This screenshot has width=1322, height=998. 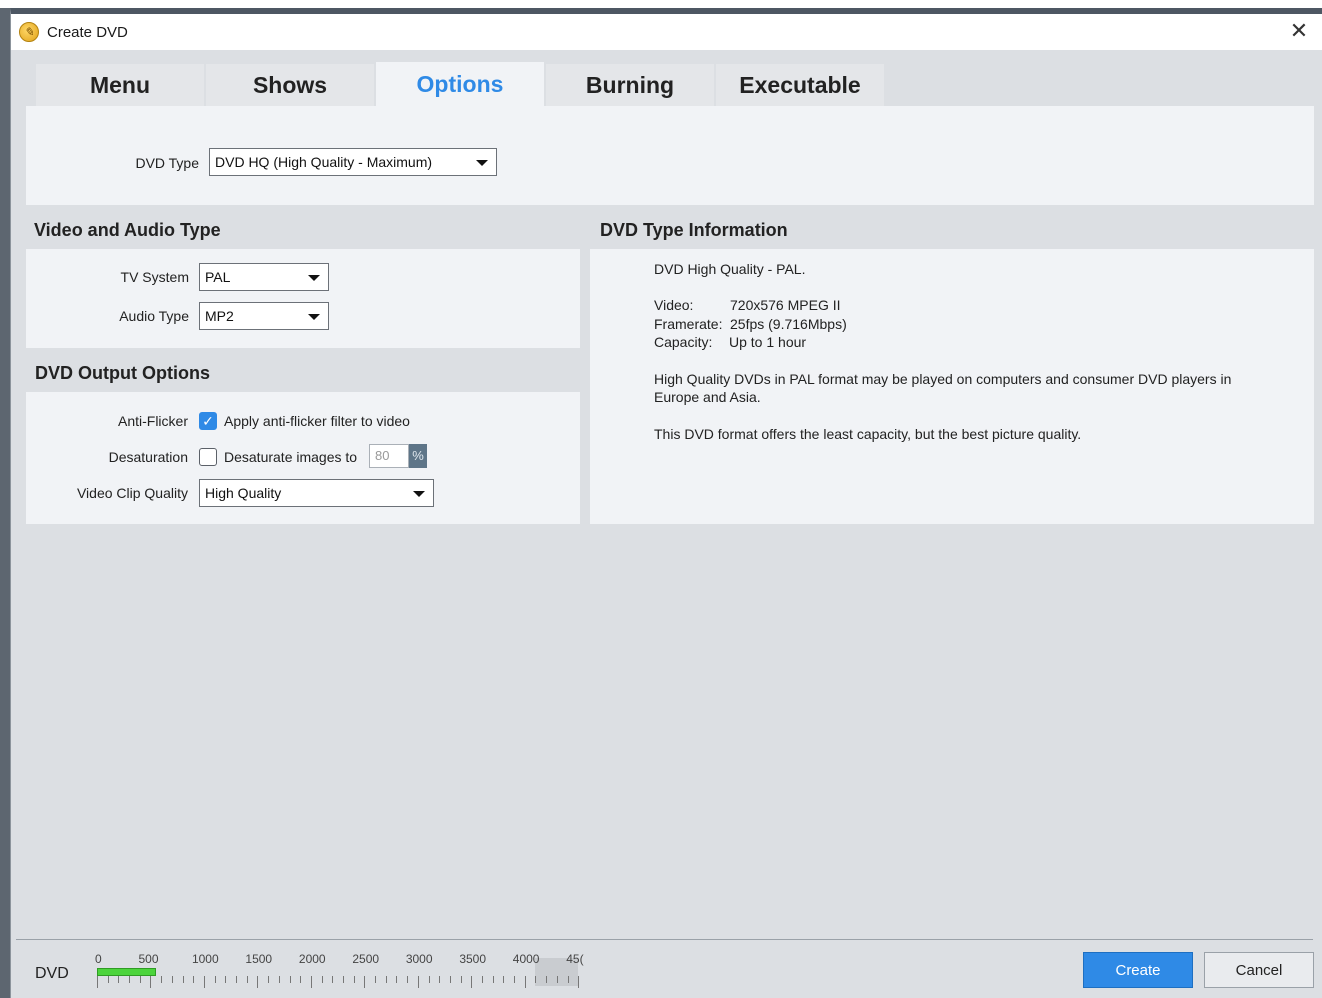 I want to click on tab-shows: Shows, so click(x=290, y=85).